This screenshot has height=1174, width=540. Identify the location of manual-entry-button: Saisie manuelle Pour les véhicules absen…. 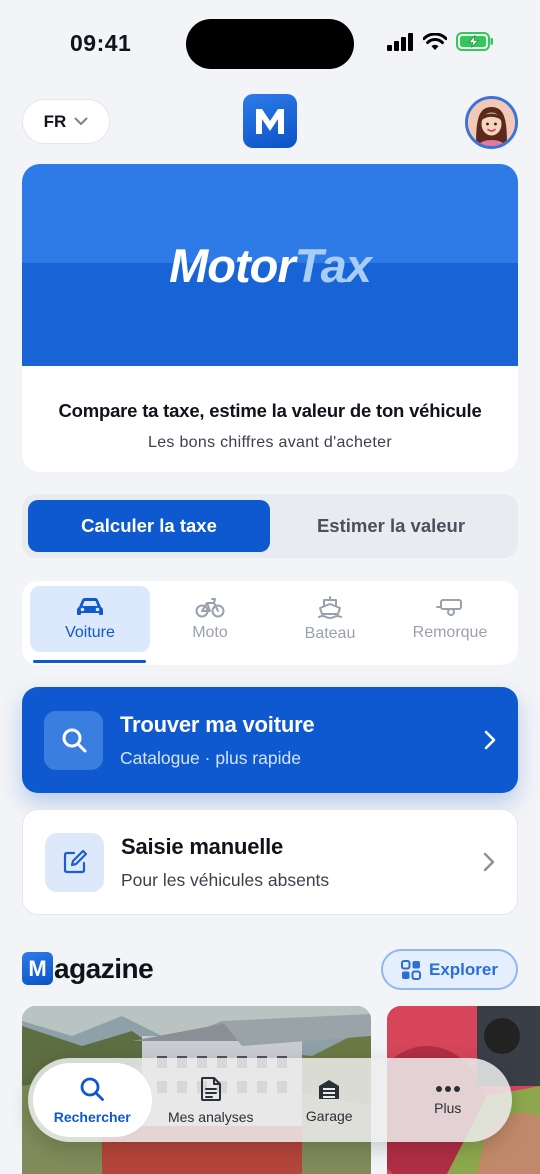
(270, 862).